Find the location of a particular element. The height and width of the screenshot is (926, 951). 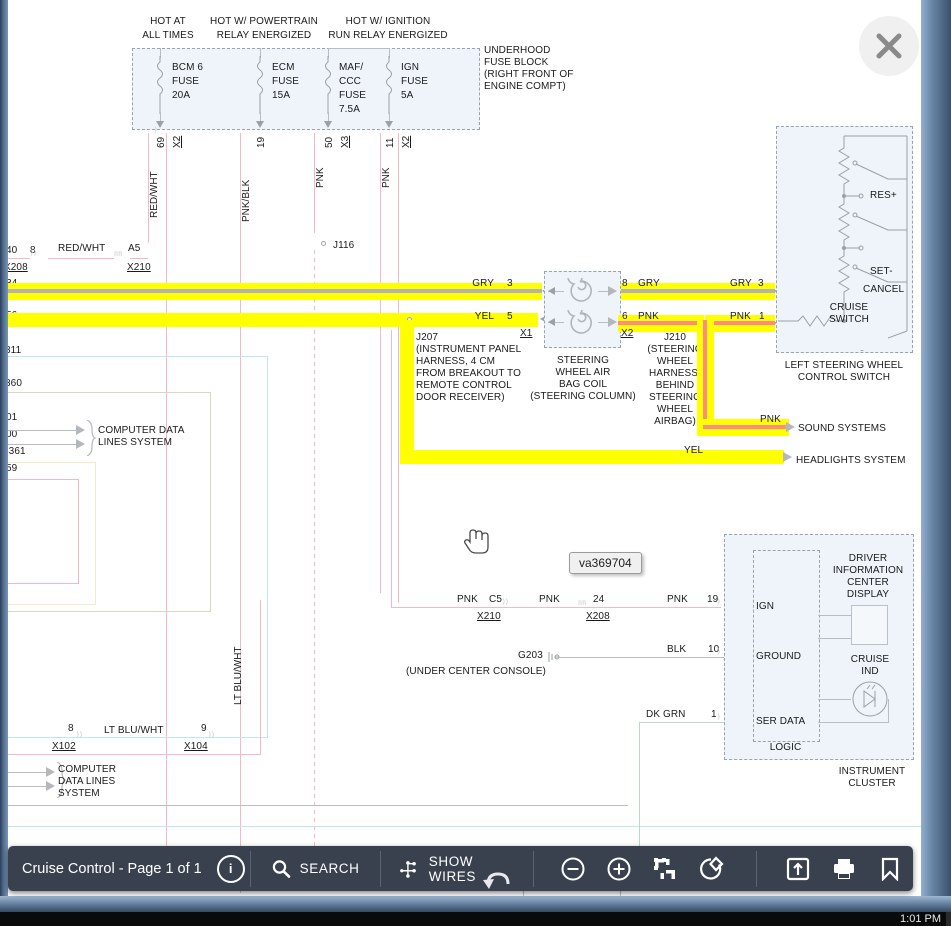

cruise-in-gry-pin: 3 is located at coordinates (761, 283).